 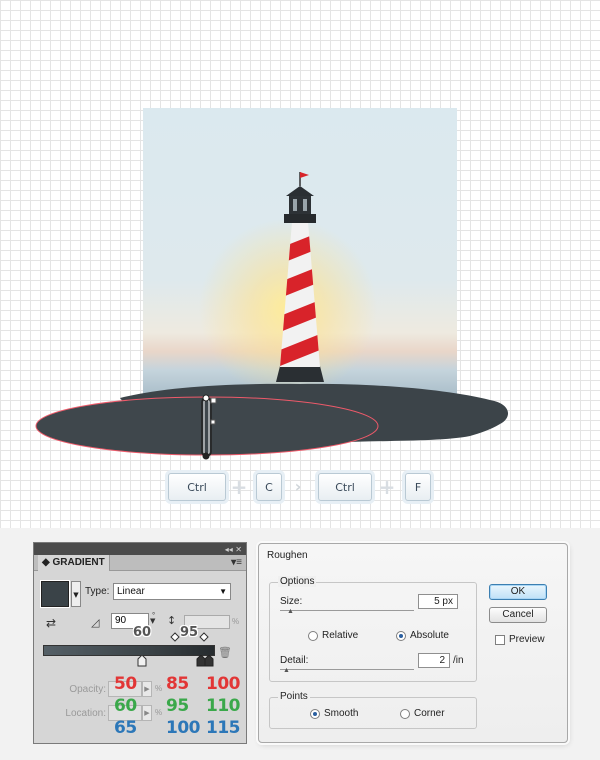 What do you see at coordinates (223, 706) in the screenshot?
I see `annotation-green-3: 110` at bounding box center [223, 706].